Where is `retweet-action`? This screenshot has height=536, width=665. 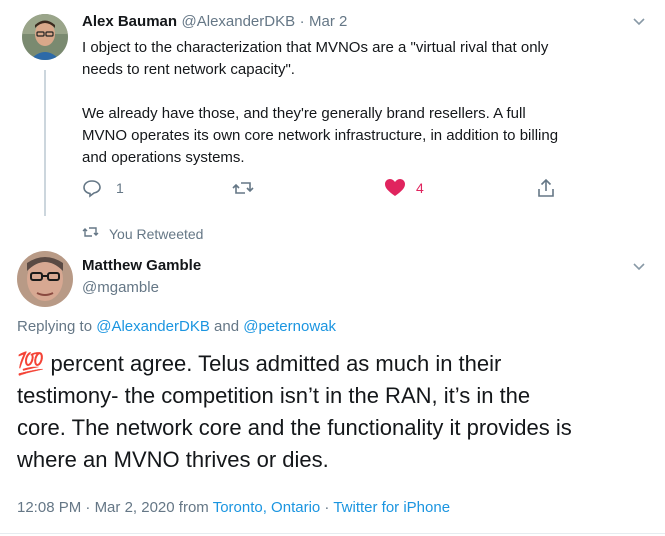 retweet-action is located at coordinates (243, 188).